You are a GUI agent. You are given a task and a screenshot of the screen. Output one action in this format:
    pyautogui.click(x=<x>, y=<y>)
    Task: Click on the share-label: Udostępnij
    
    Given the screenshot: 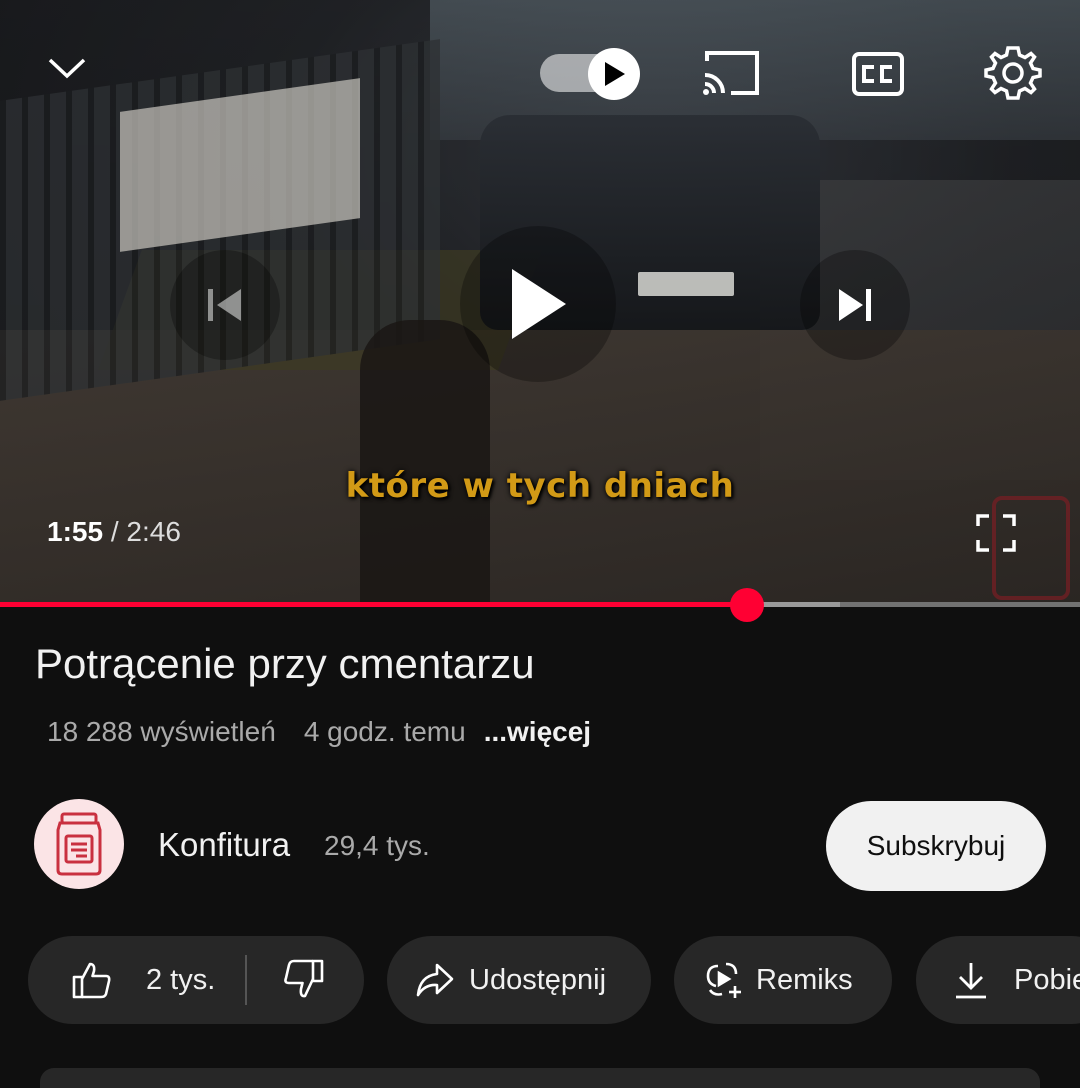 What is the action you would take?
    pyautogui.click(x=538, y=979)
    